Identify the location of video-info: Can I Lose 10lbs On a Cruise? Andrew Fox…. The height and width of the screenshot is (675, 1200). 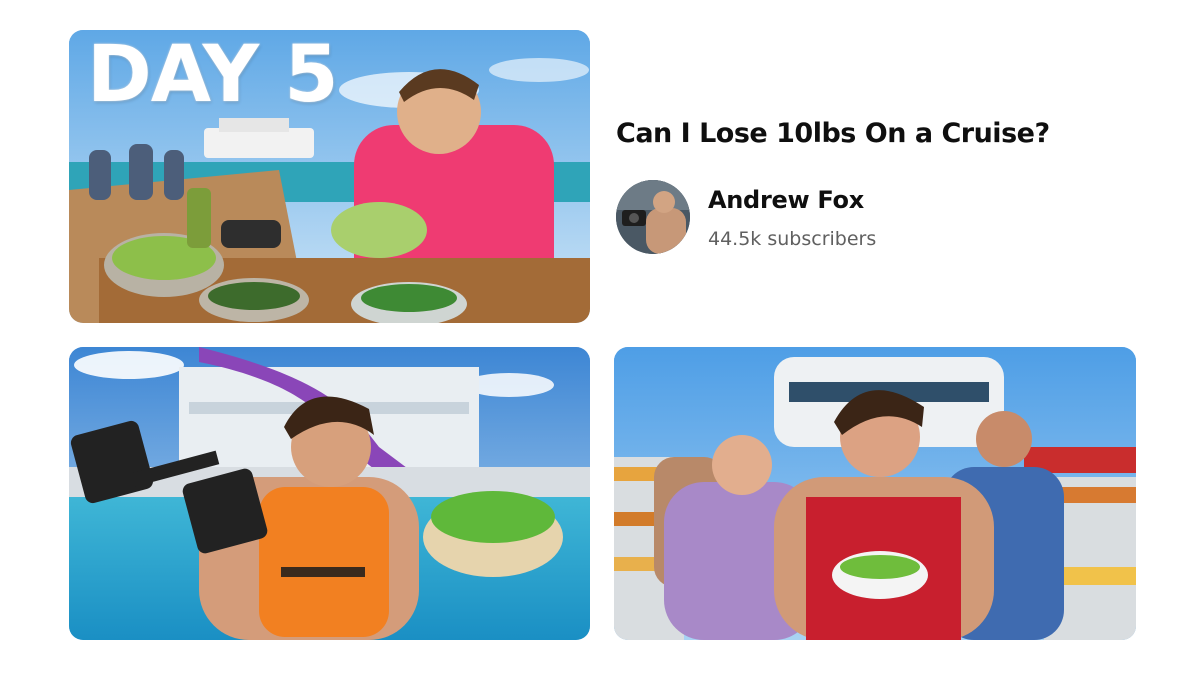
(896, 186).